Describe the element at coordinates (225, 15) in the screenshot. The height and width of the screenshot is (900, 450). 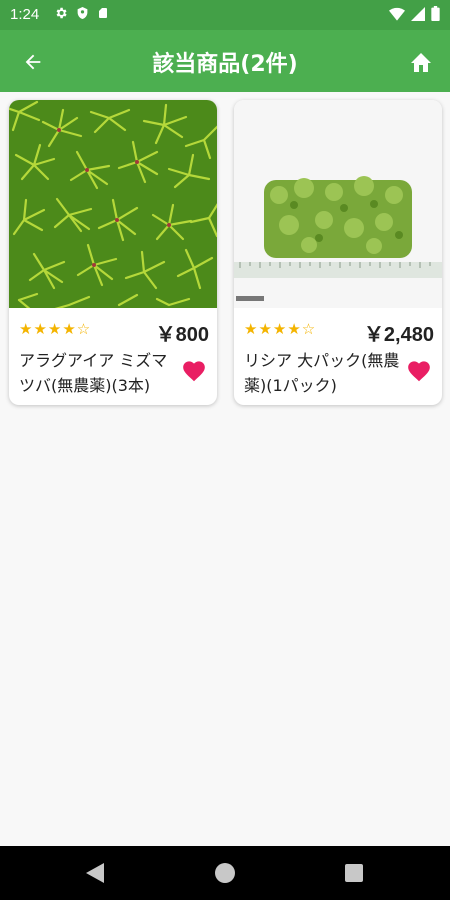
I see `status-bar: 1:24` at that location.